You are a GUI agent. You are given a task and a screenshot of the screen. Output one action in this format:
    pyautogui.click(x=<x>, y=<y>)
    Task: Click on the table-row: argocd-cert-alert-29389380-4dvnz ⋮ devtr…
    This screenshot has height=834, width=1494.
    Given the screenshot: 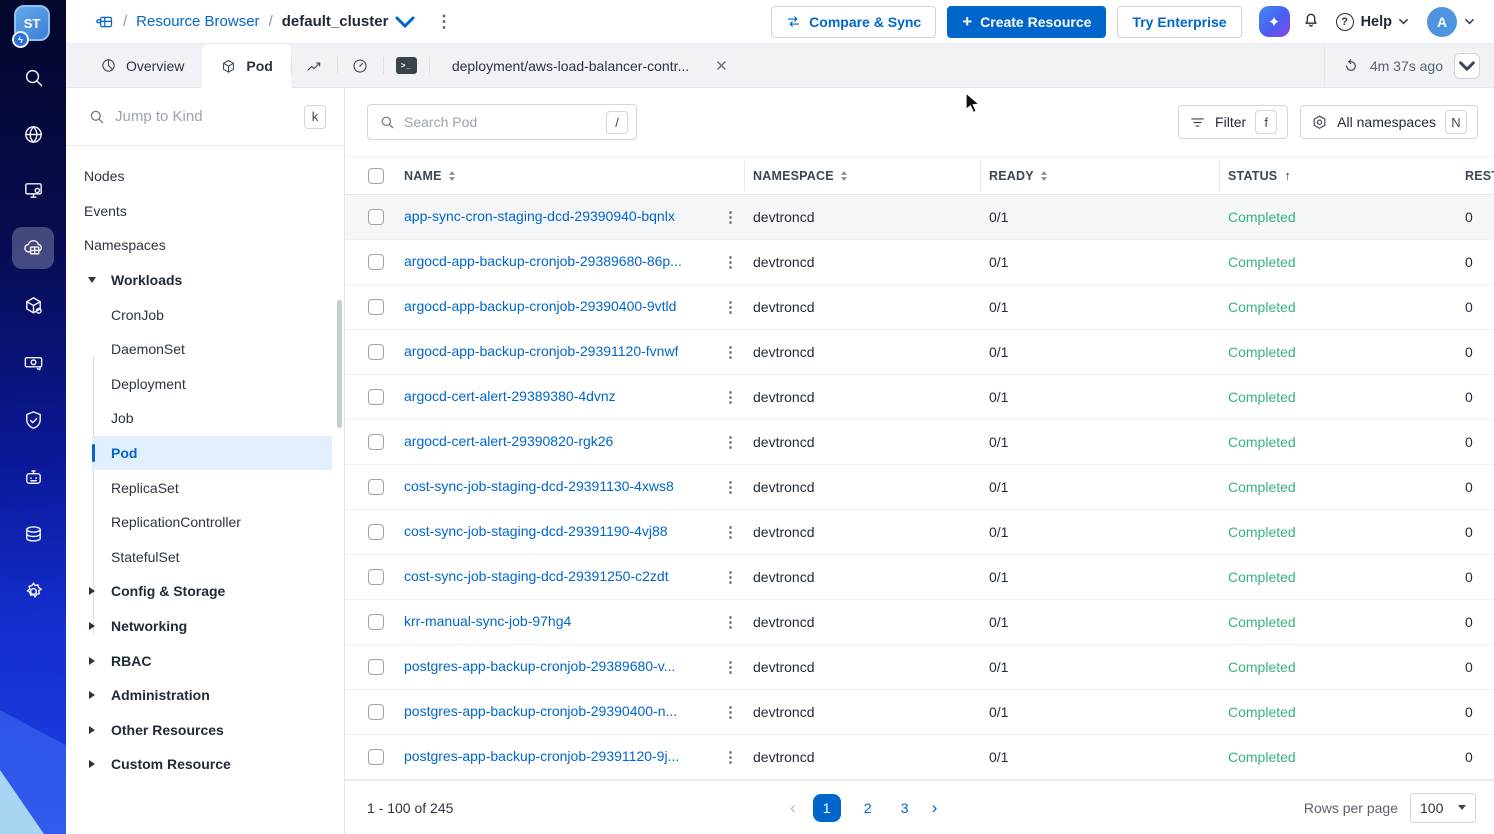 What is the action you would take?
    pyautogui.click(x=919, y=397)
    